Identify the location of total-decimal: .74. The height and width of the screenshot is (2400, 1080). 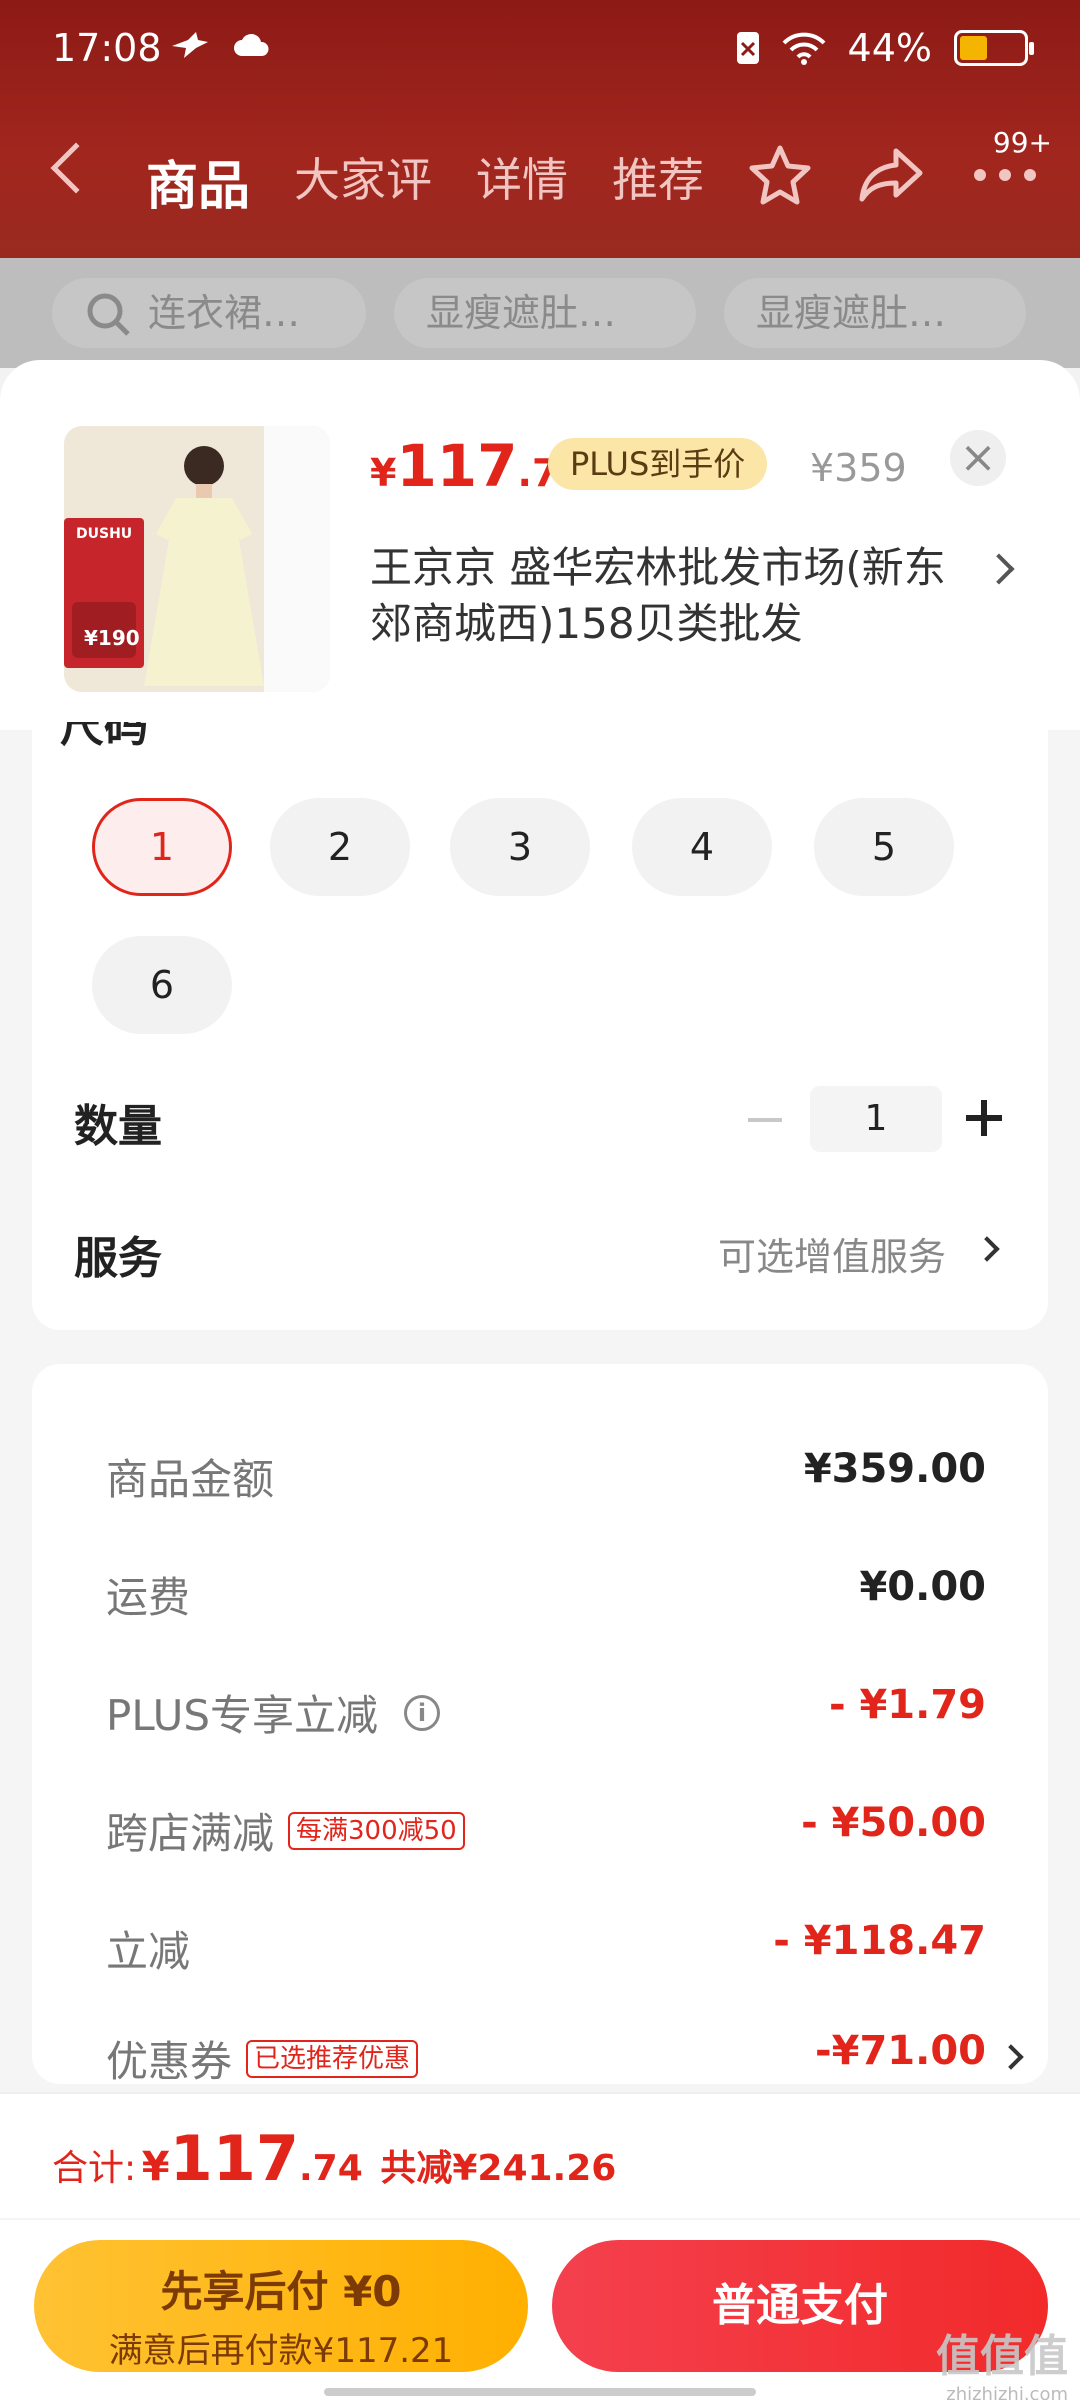
(330, 2168).